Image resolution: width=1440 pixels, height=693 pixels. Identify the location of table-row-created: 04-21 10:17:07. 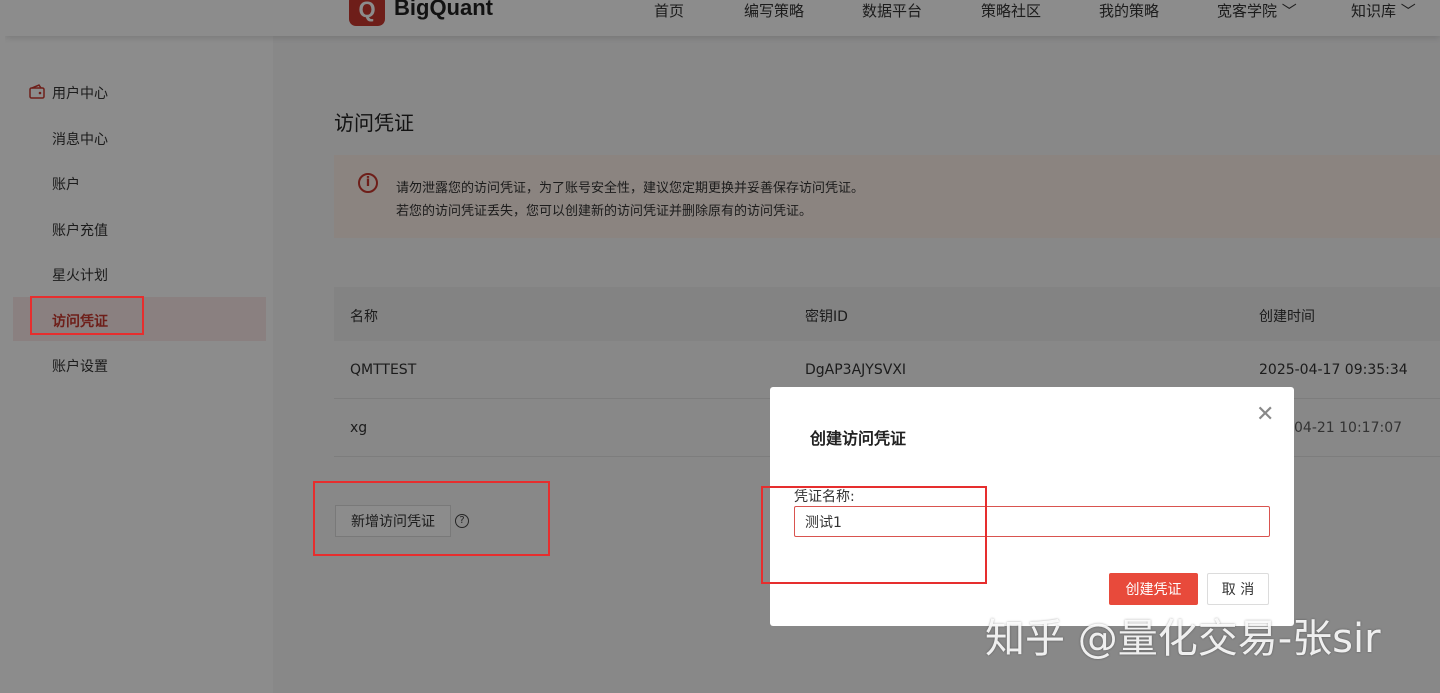
(1348, 428).